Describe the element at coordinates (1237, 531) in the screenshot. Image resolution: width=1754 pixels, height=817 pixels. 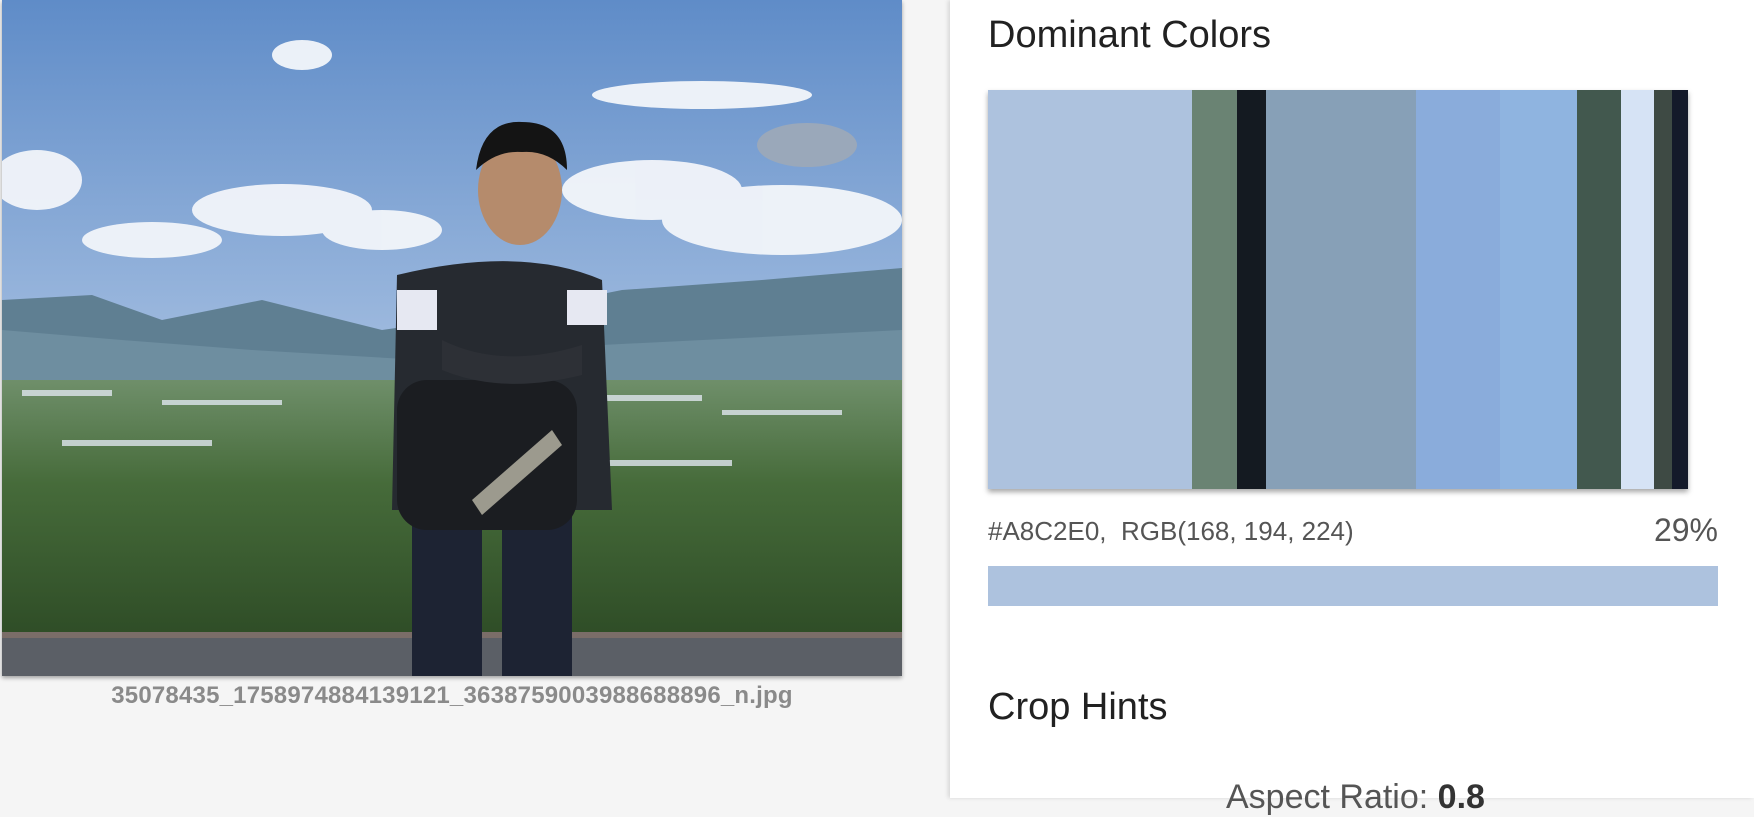
I see `selected-color-rgb: RGB(168, 194, 224)` at that location.